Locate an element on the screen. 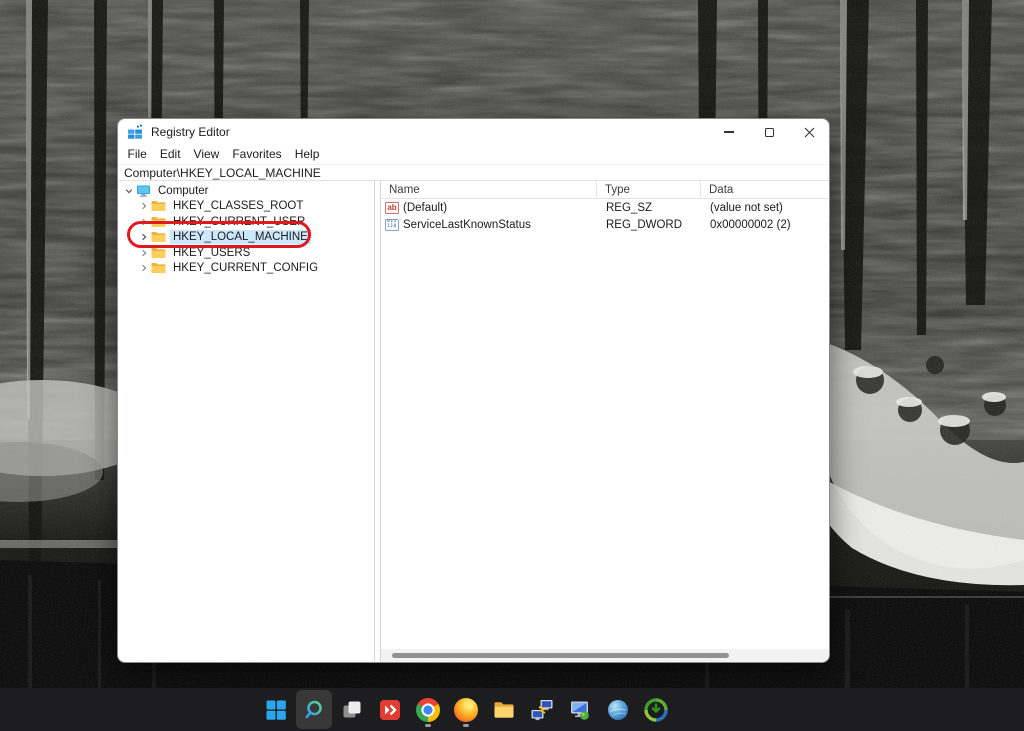 This screenshot has width=1024, height=731. chrome-icon is located at coordinates (428, 709).